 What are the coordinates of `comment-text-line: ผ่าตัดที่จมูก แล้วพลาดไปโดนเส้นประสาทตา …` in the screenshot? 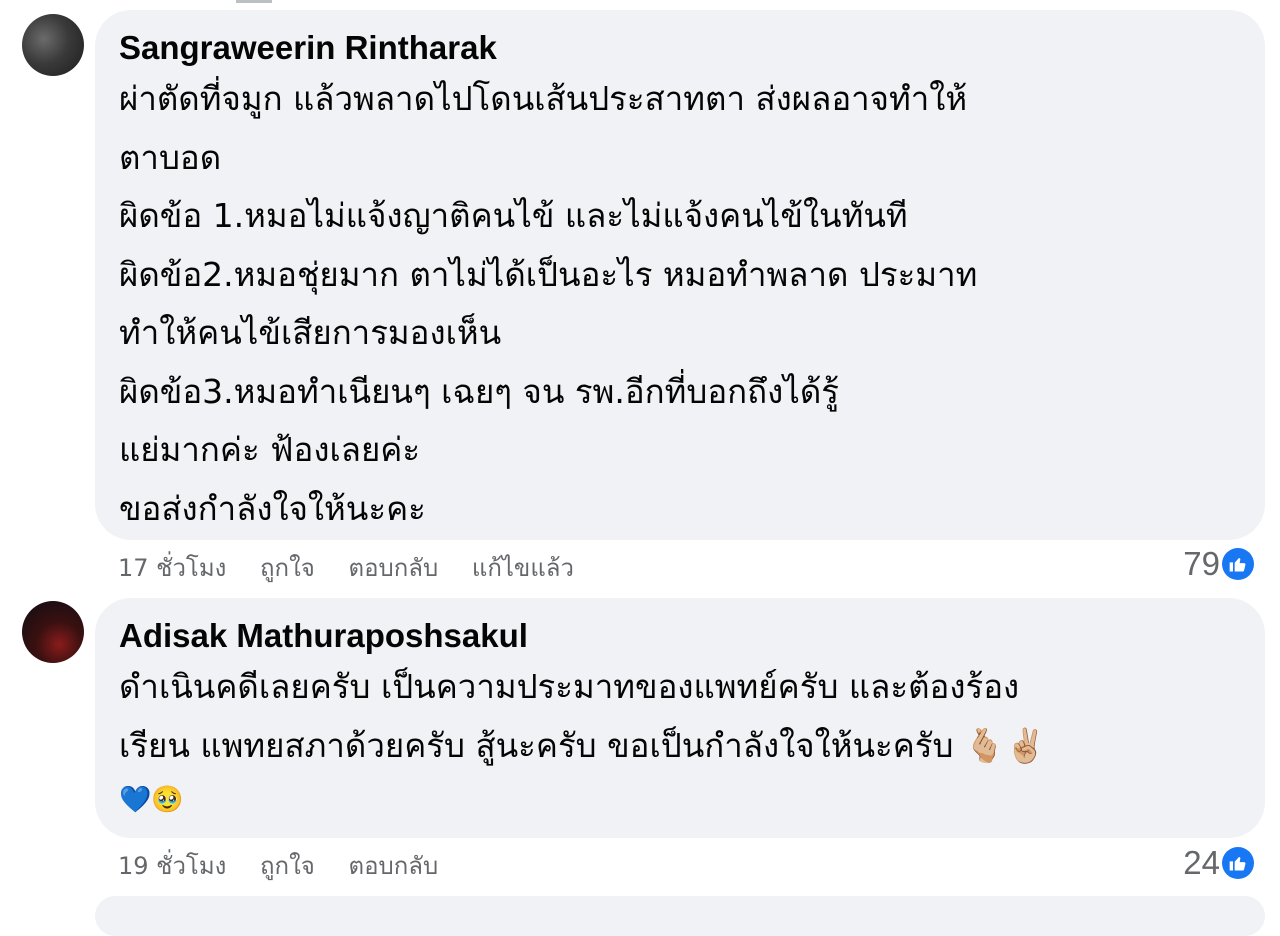 It's located at (543, 98).